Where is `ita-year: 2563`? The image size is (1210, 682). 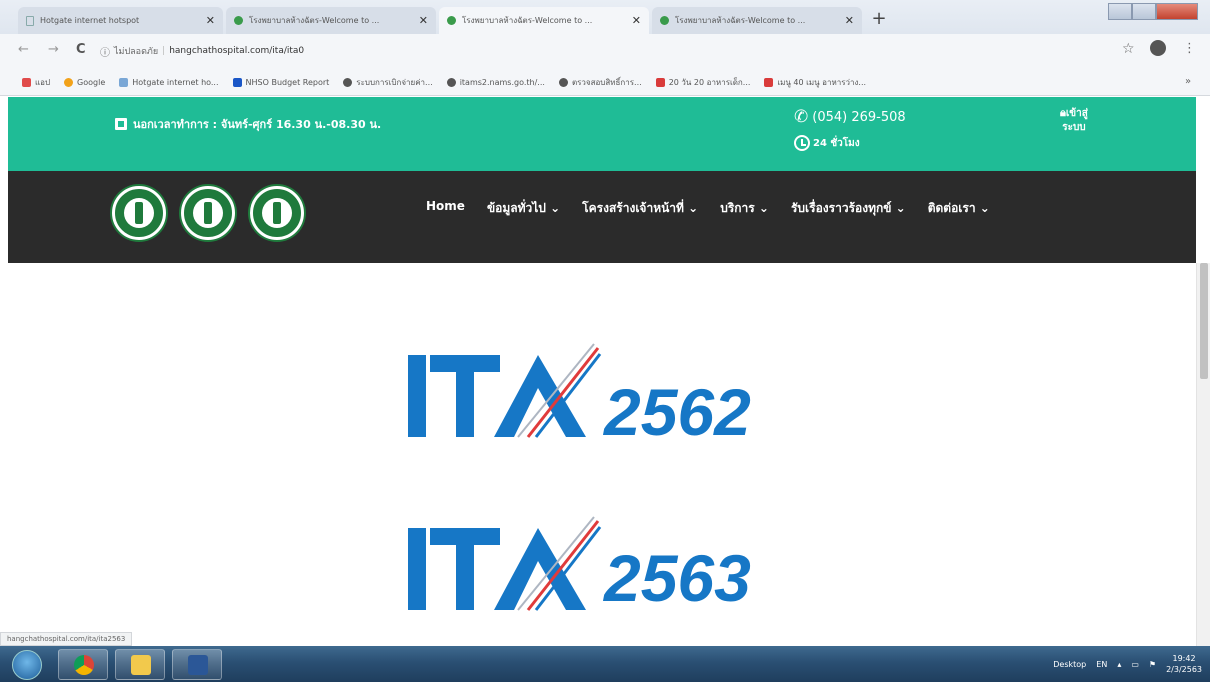
ita-year: 2563 is located at coordinates (676, 578).